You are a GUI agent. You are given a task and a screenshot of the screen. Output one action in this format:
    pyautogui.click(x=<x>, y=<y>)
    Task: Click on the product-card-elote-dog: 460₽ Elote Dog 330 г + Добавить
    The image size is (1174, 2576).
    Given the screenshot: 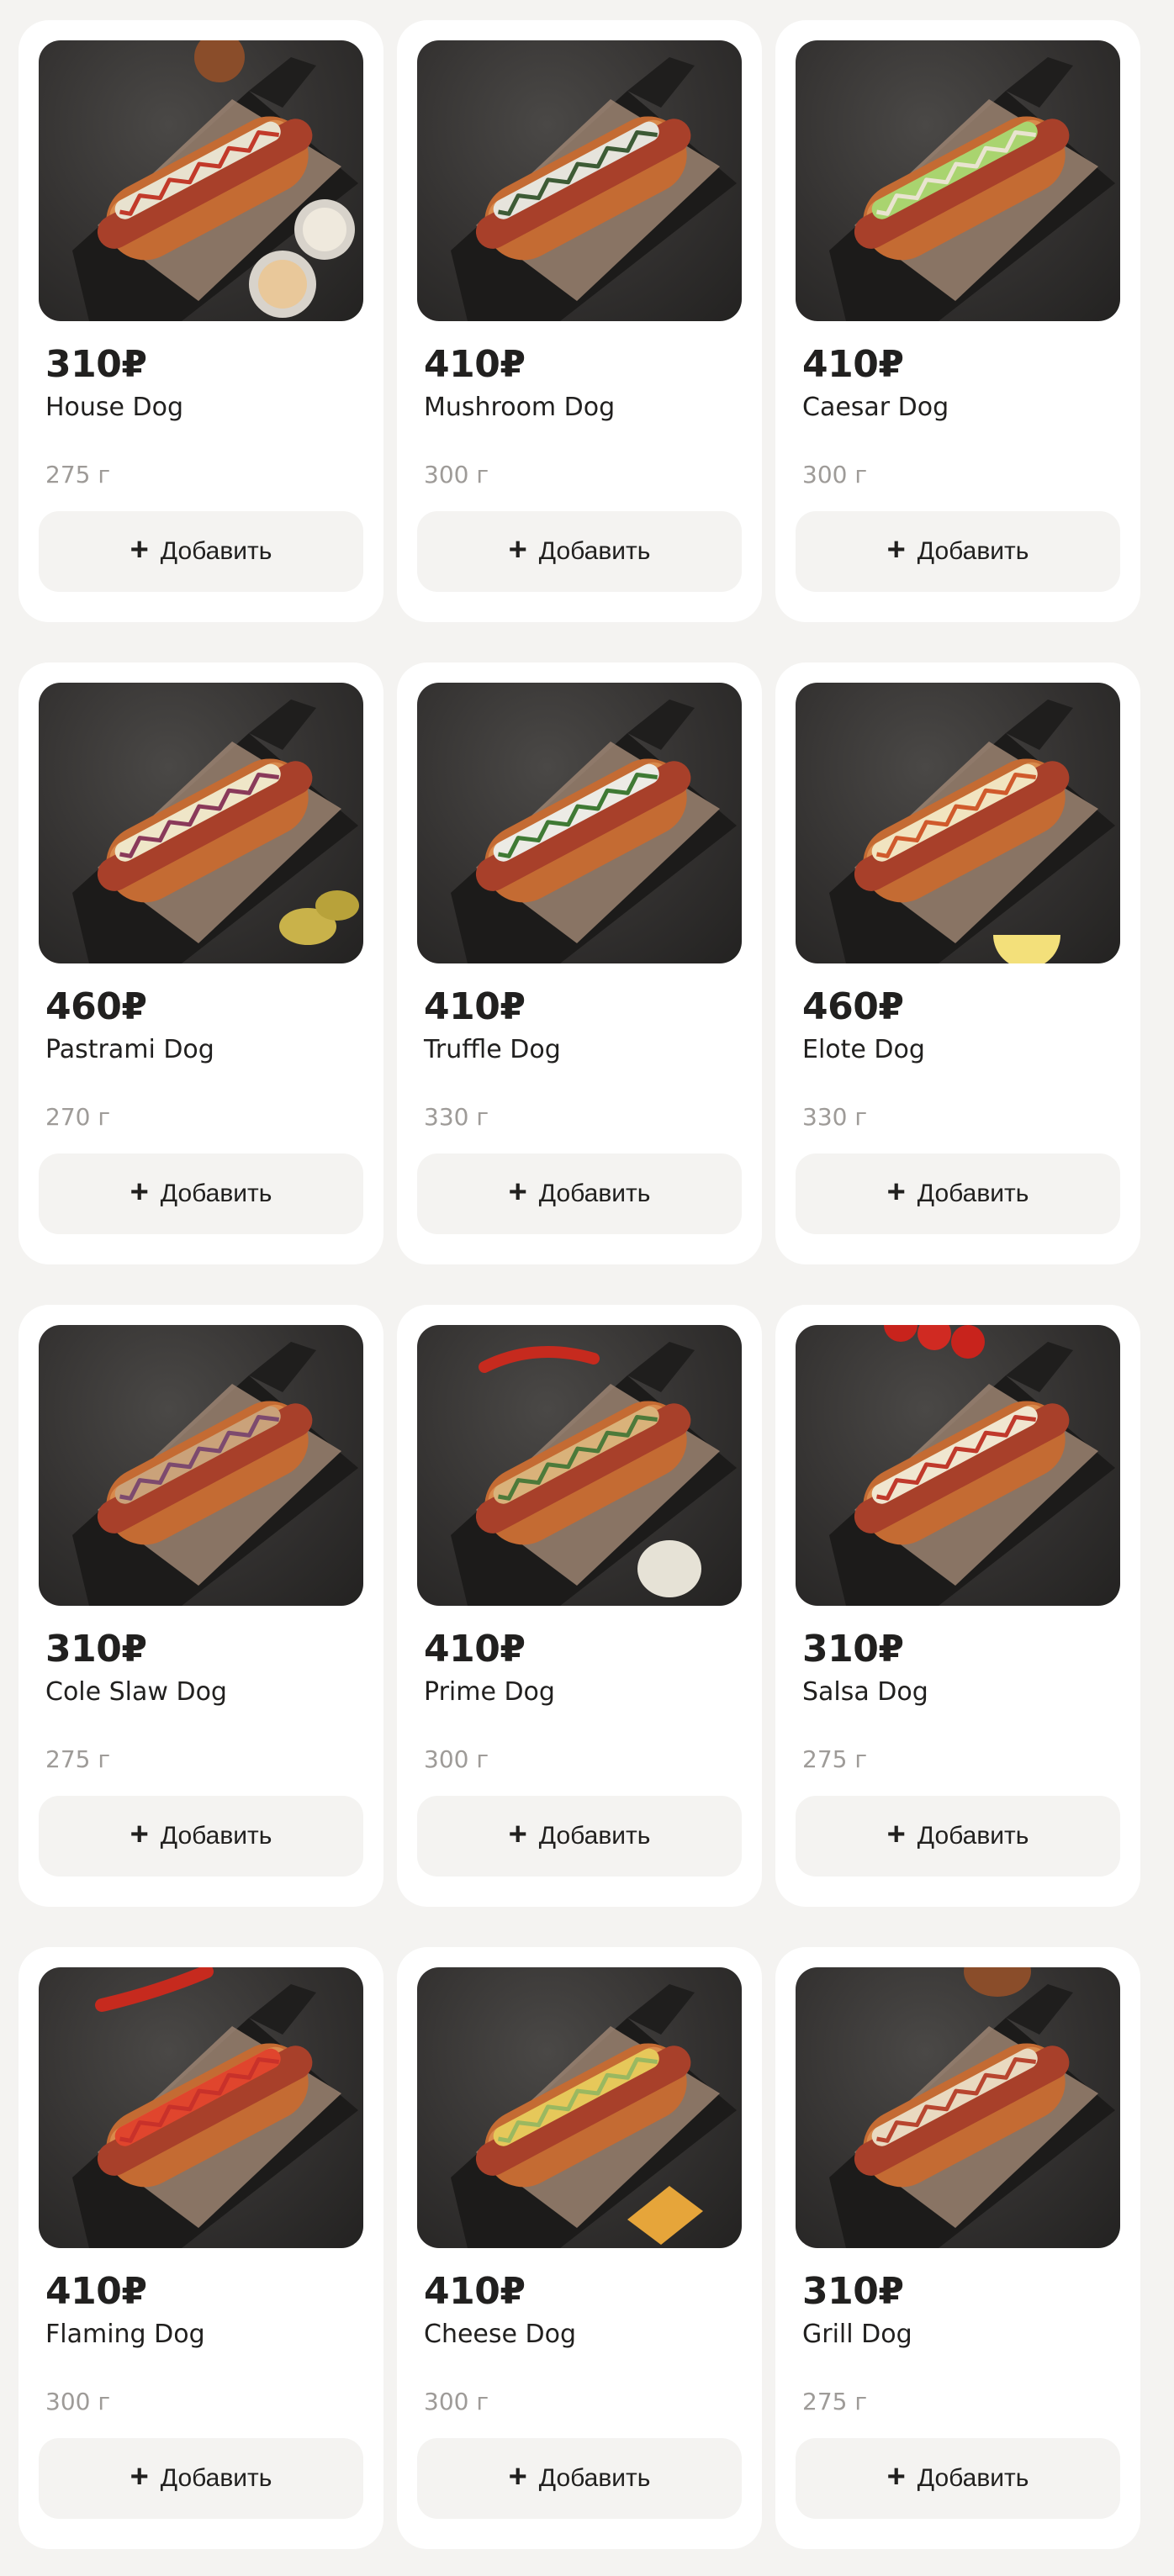 What is the action you would take?
    pyautogui.click(x=958, y=963)
    